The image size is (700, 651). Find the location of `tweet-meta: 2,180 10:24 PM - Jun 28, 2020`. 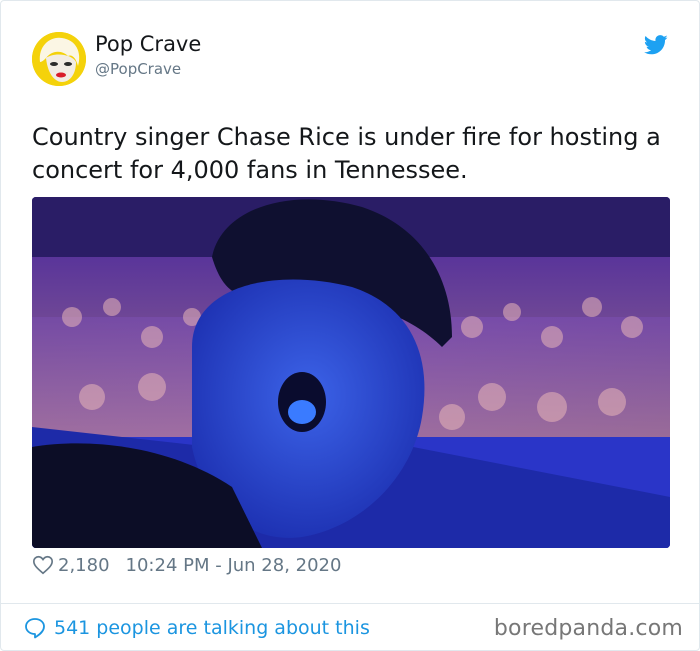

tweet-meta: 2,180 10:24 PM - Jun 28, 2020 is located at coordinates (186, 565).